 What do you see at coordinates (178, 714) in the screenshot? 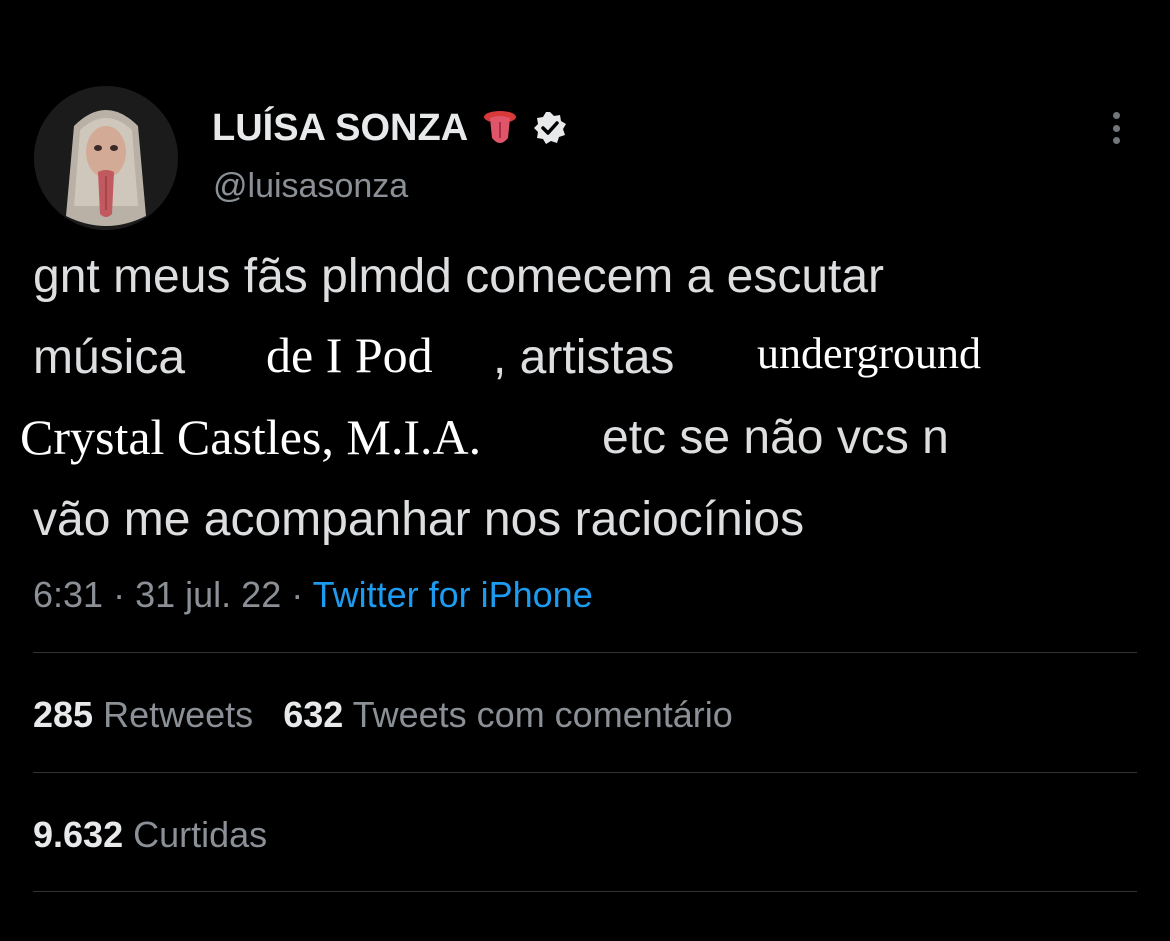
I see `retweets-label: Retweets` at bounding box center [178, 714].